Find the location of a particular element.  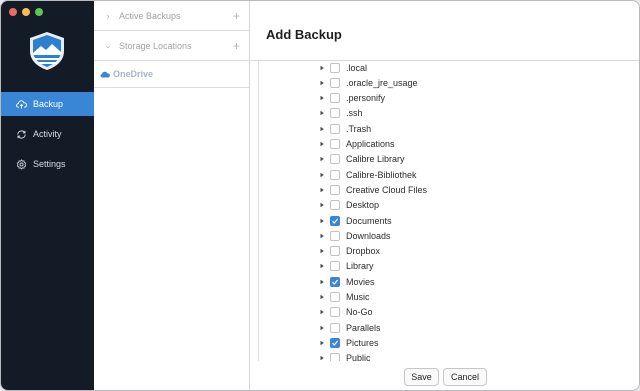

folder-row: Pictures is located at coordinates (445, 342).